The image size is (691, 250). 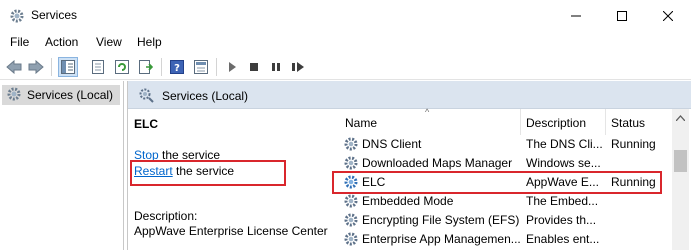 What do you see at coordinates (70, 95) in the screenshot?
I see `tree-item-label: Services (Local)` at bounding box center [70, 95].